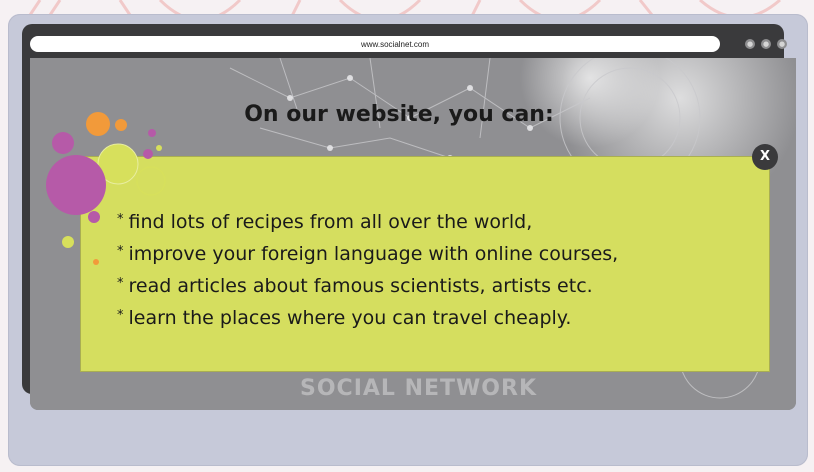 Image resolution: width=814 pixels, height=472 pixels. Describe the element at coordinates (106, 188) in the screenshot. I see `decorative-bubbles` at that location.